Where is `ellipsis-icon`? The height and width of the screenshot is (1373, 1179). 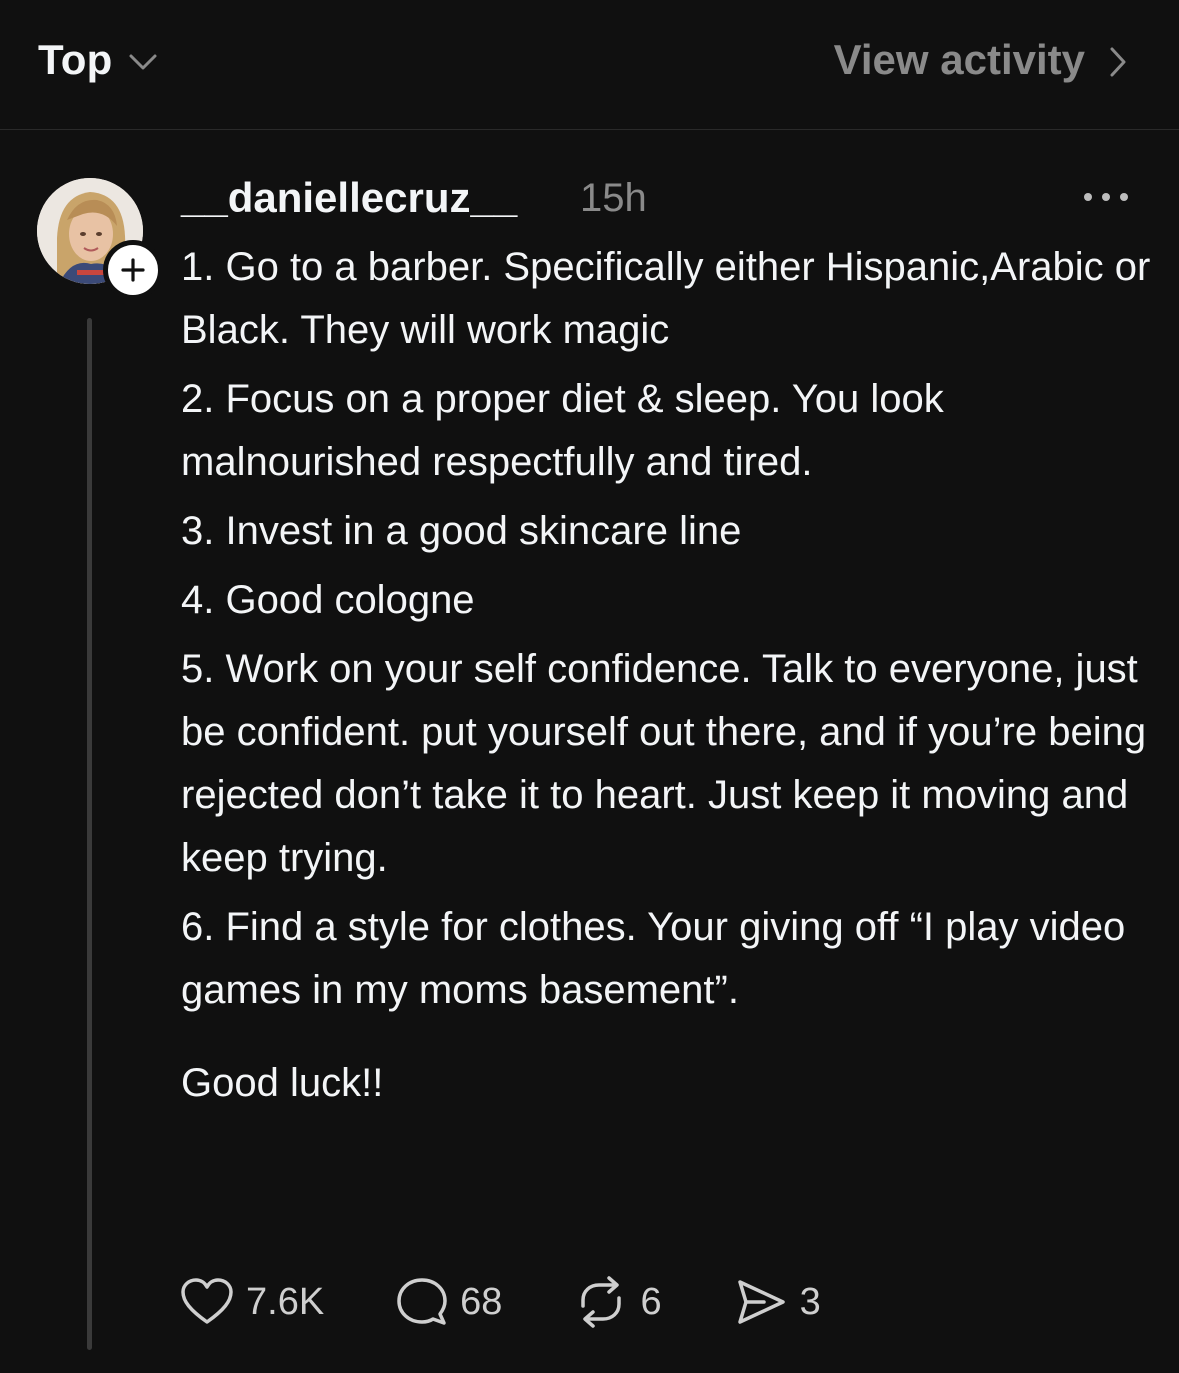
ellipsis-icon is located at coordinates (1106, 197).